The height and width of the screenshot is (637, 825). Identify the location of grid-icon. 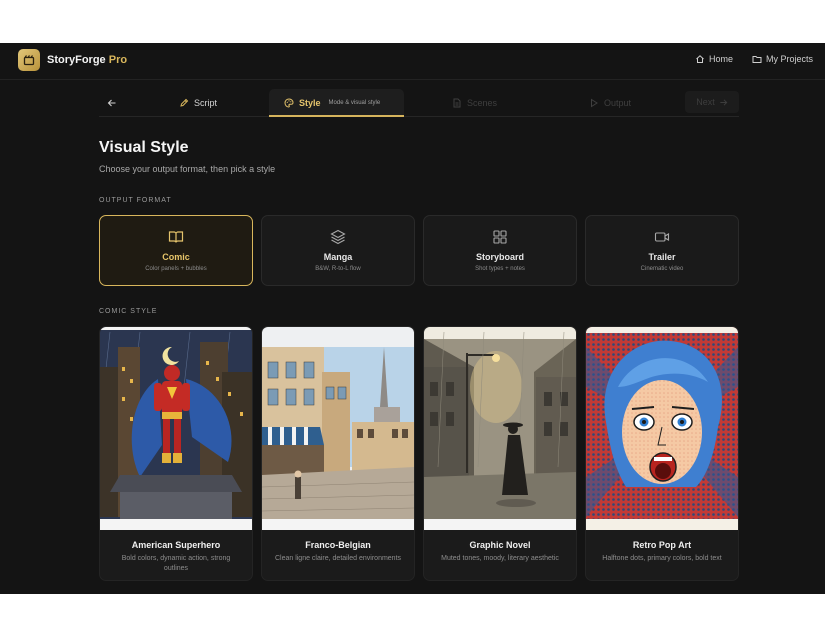
(500, 237).